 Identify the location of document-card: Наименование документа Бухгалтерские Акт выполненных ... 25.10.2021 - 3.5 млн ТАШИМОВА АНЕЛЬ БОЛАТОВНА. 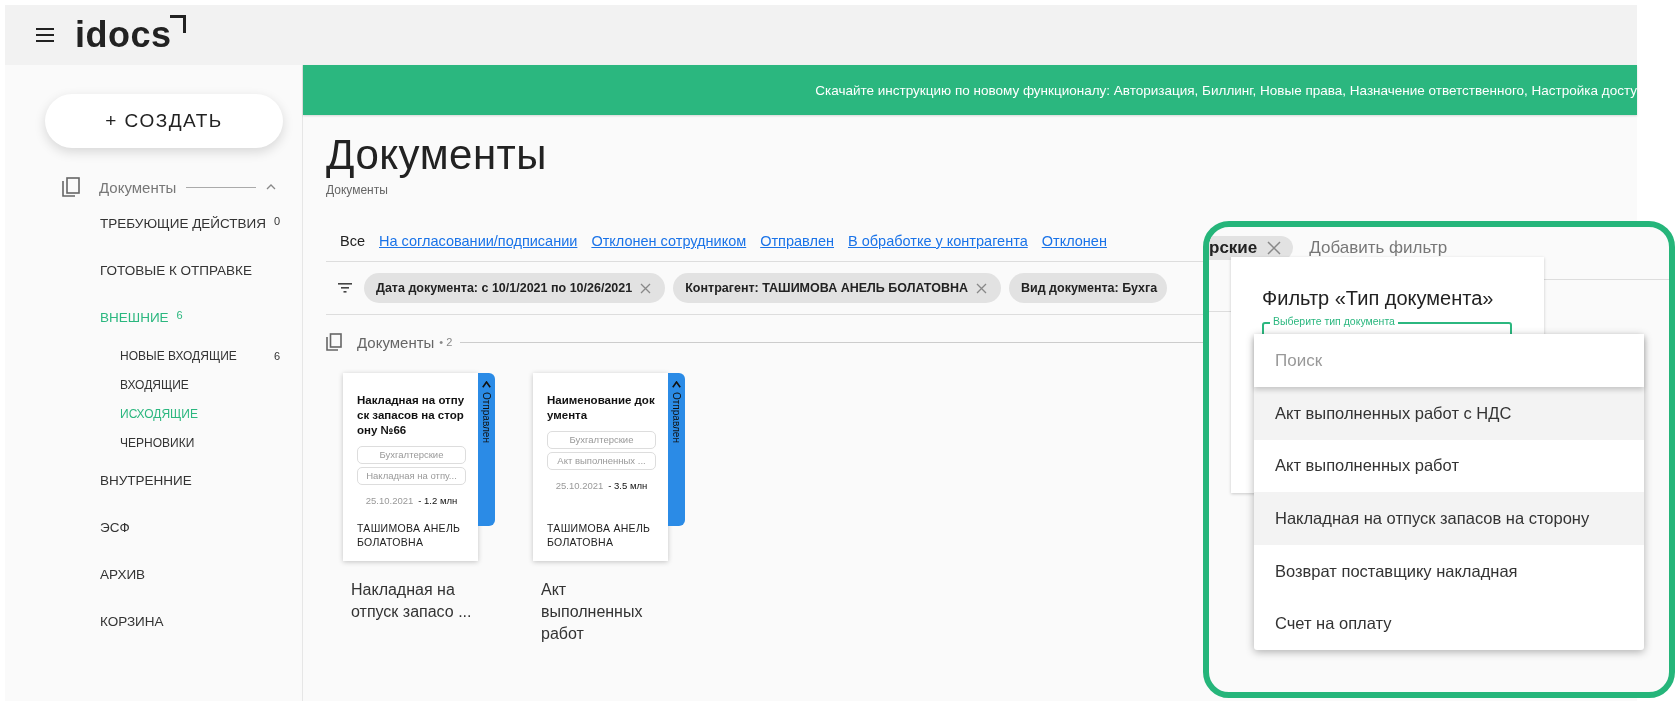
(600, 467).